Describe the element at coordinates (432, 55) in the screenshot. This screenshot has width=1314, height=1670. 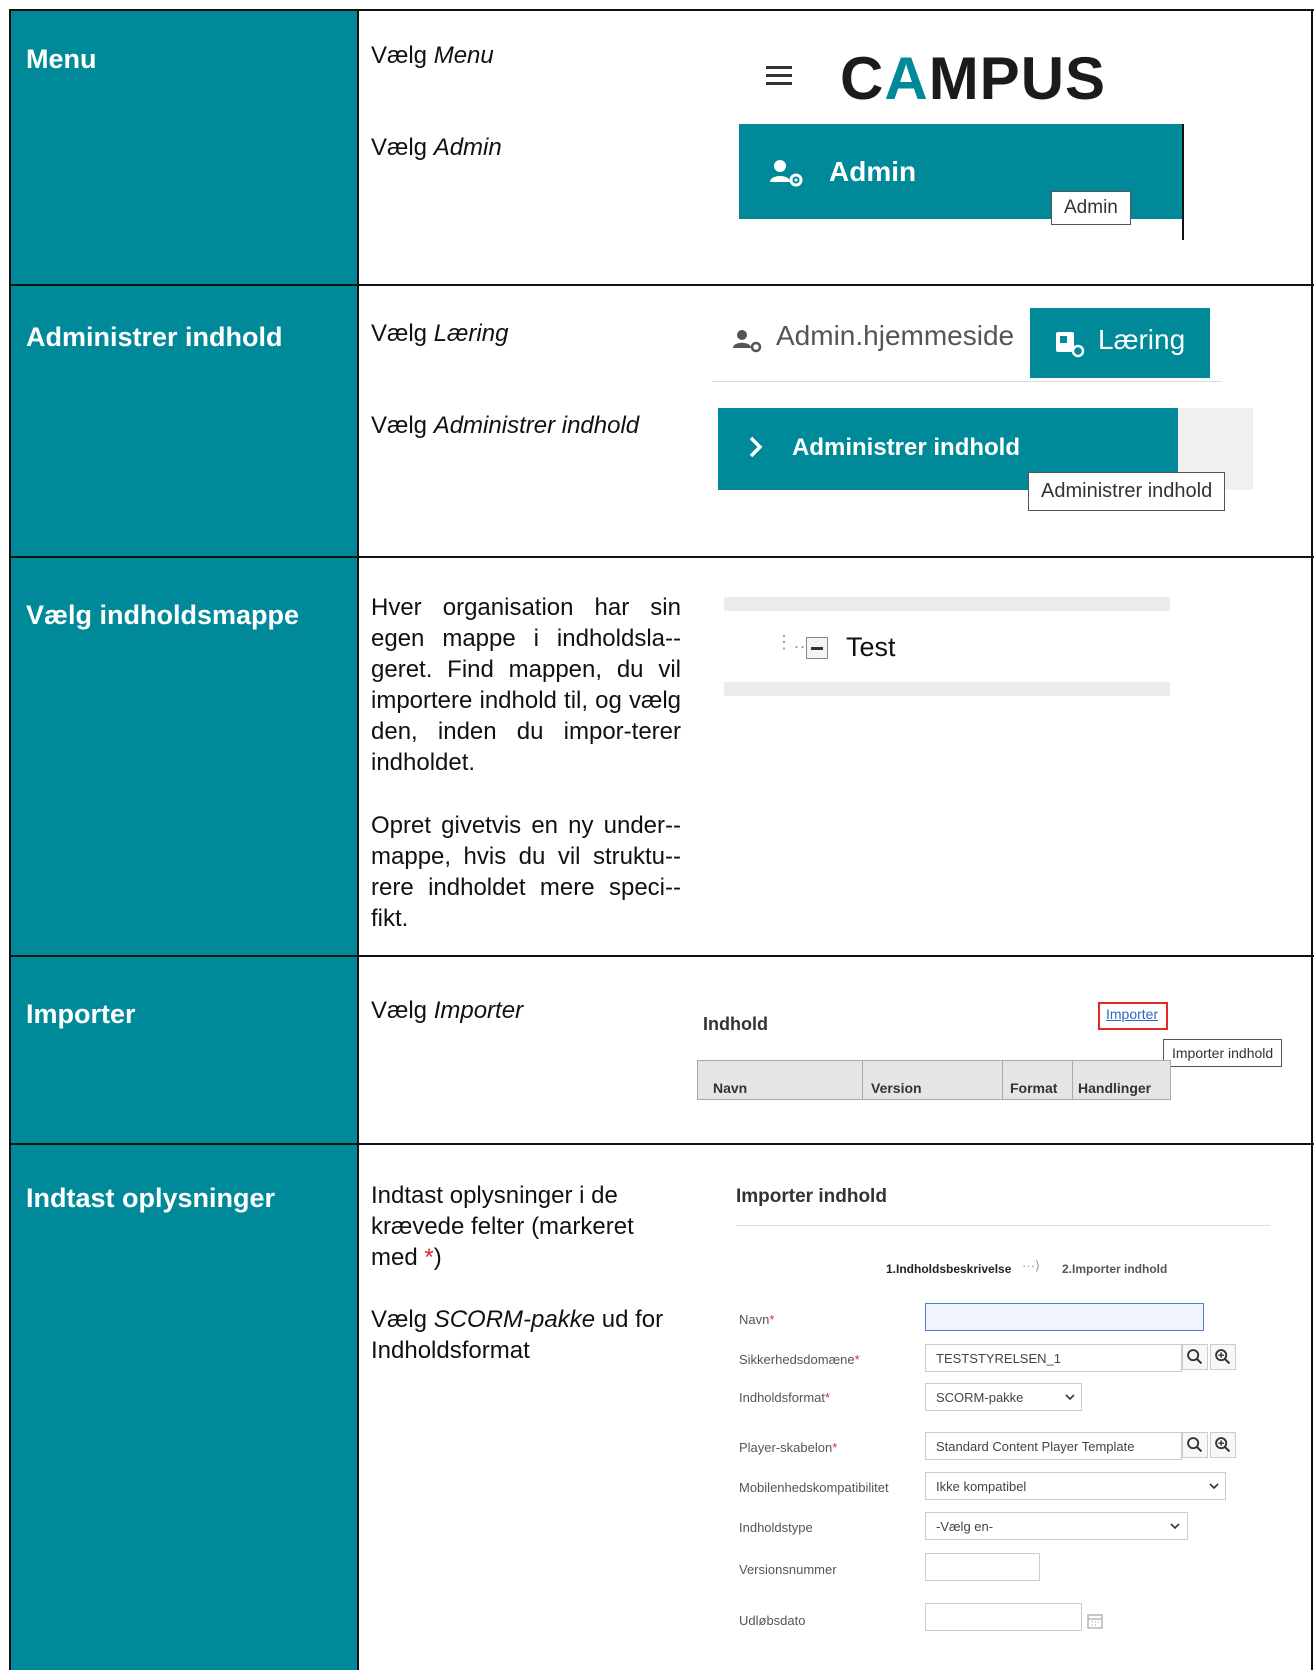
I see `instruction-menu: Vælg Menu` at that location.